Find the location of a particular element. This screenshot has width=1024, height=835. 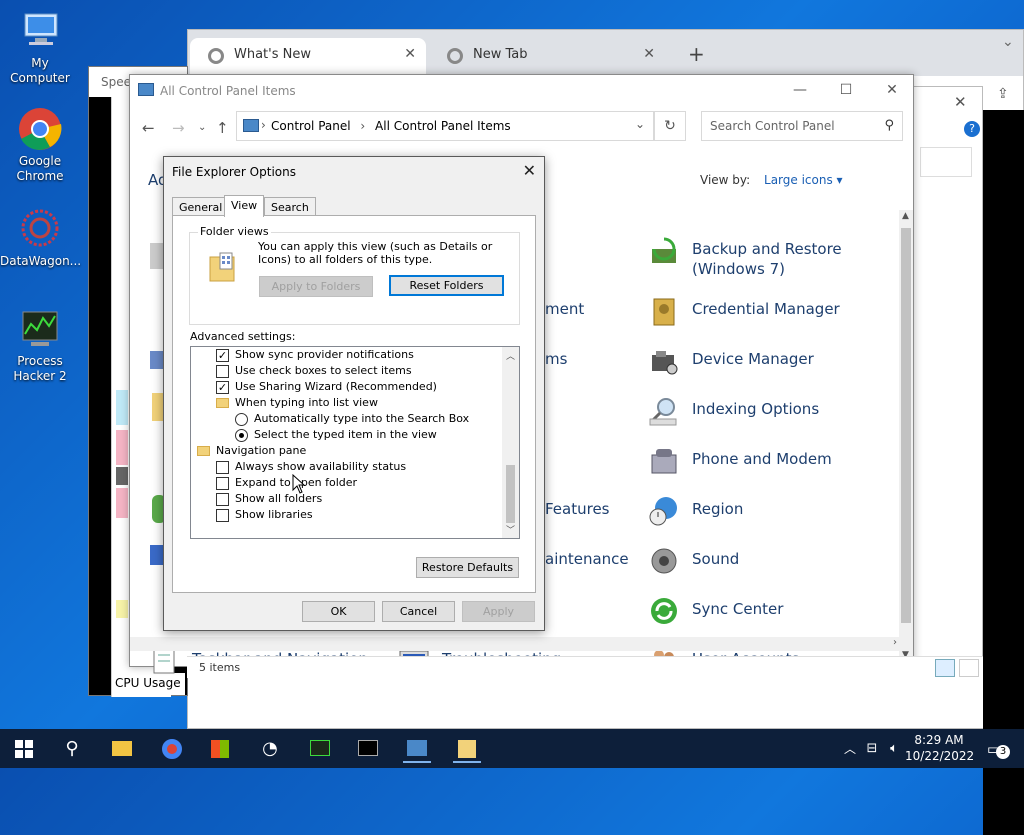

scroll-up-icon: ︿ is located at coordinates (510, 355).